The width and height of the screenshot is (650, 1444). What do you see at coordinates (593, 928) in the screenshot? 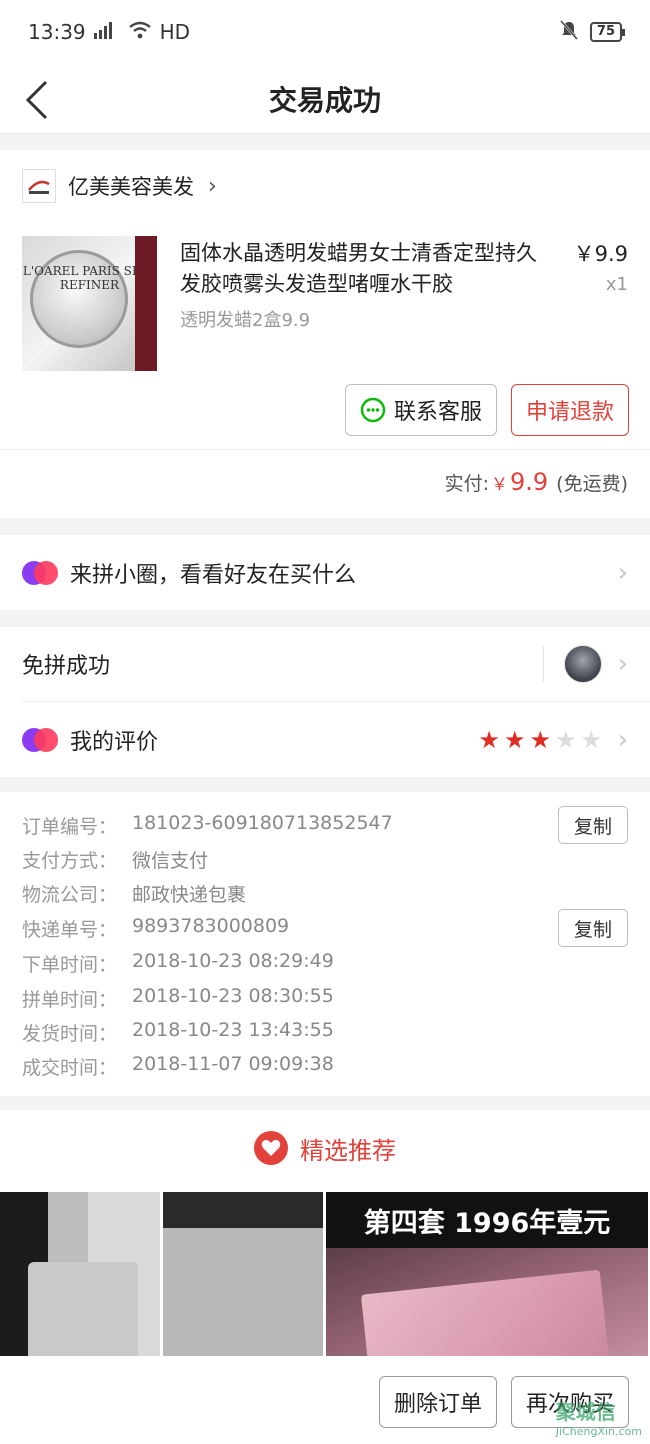
I see `copy-tracking-button: 复制` at bounding box center [593, 928].